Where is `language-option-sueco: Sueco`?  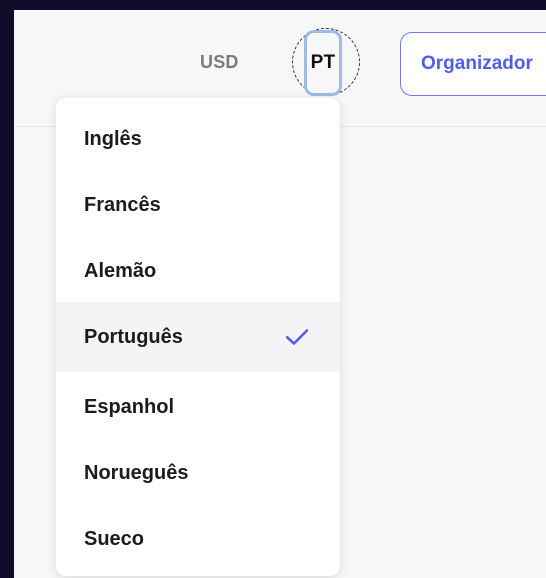 language-option-sueco: Sueco is located at coordinates (198, 539).